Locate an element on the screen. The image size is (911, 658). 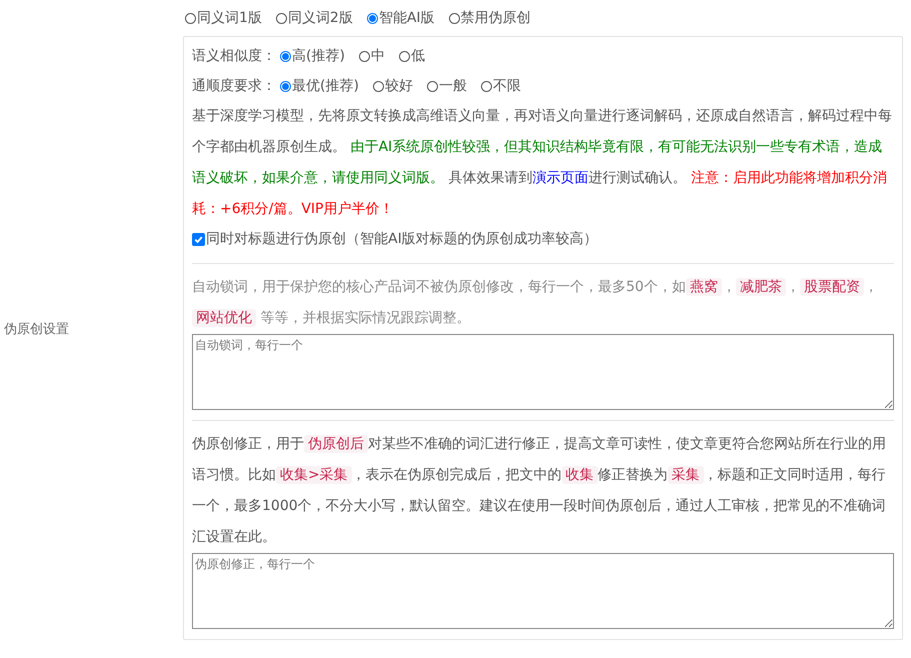
option-radio: 低 is located at coordinates (411, 56).